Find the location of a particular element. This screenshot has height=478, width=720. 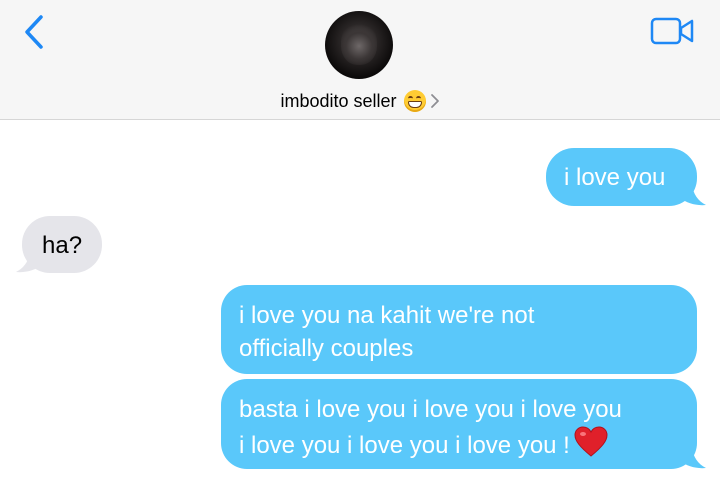

avatar-photo is located at coordinates (359, 44).